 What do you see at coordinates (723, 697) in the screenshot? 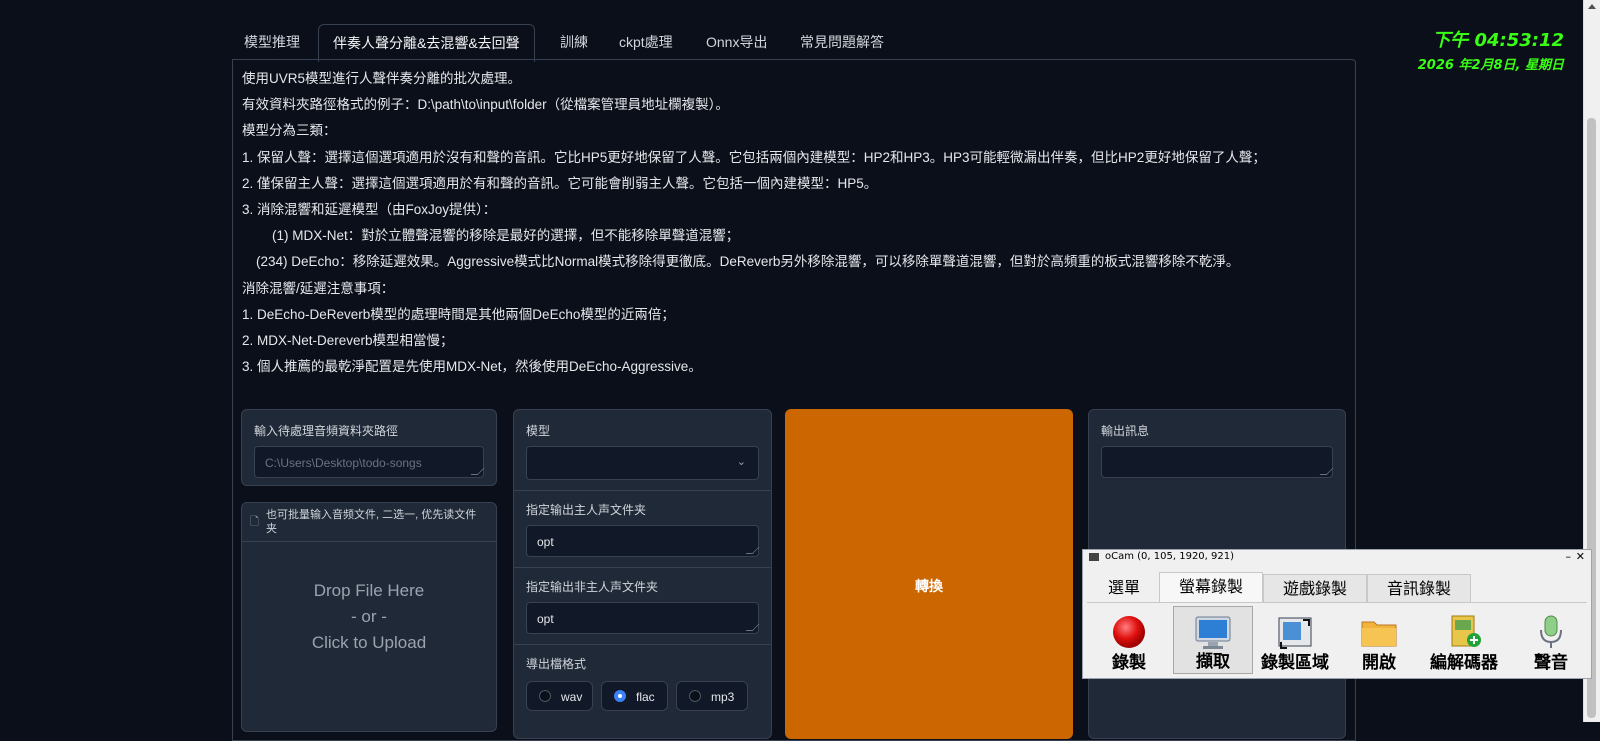
I see `format-option-label: mp3` at bounding box center [723, 697].